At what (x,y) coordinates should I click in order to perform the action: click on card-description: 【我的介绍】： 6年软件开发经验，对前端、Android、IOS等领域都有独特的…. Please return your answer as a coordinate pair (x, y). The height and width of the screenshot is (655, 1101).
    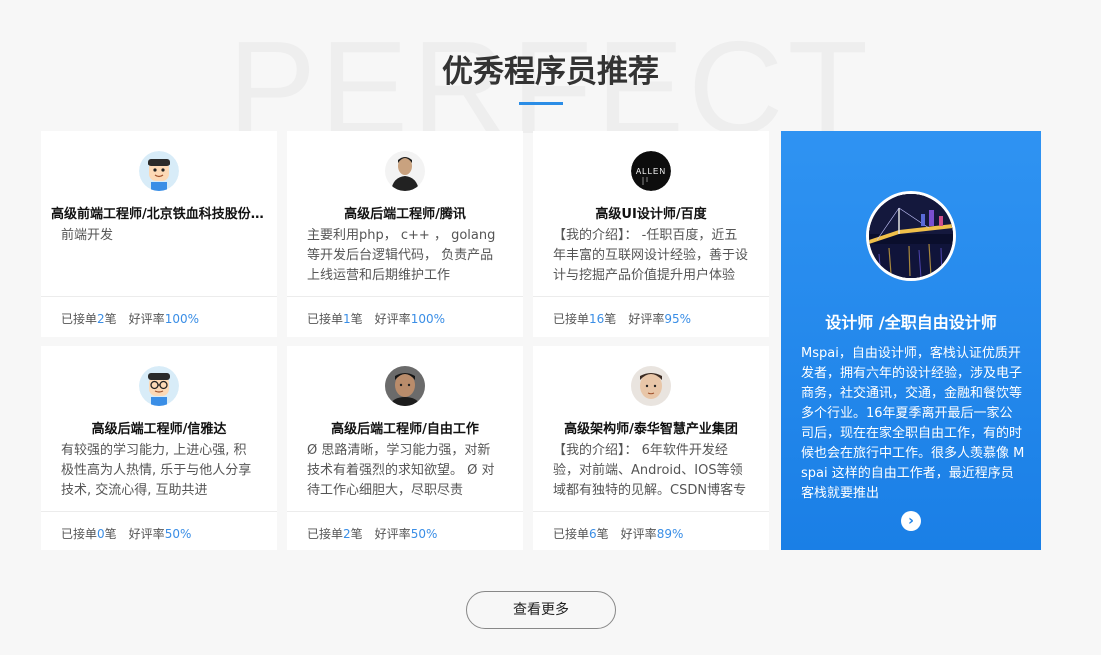
    Looking at the image, I should click on (650, 470).